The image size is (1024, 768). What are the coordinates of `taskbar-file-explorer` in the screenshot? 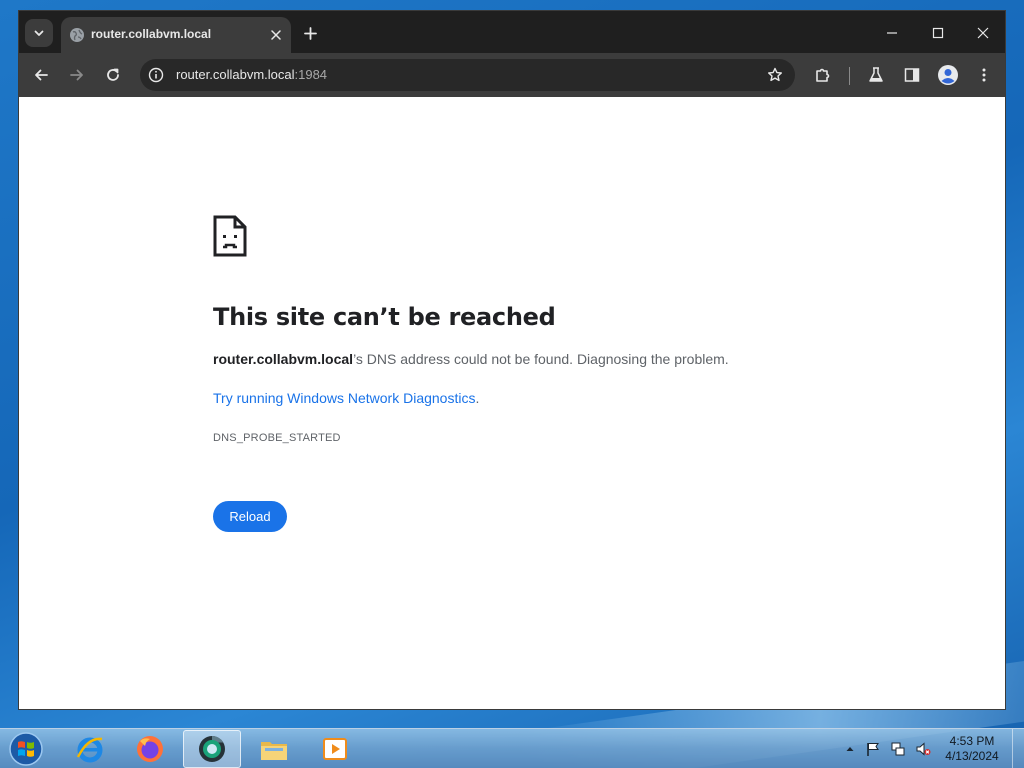 It's located at (274, 749).